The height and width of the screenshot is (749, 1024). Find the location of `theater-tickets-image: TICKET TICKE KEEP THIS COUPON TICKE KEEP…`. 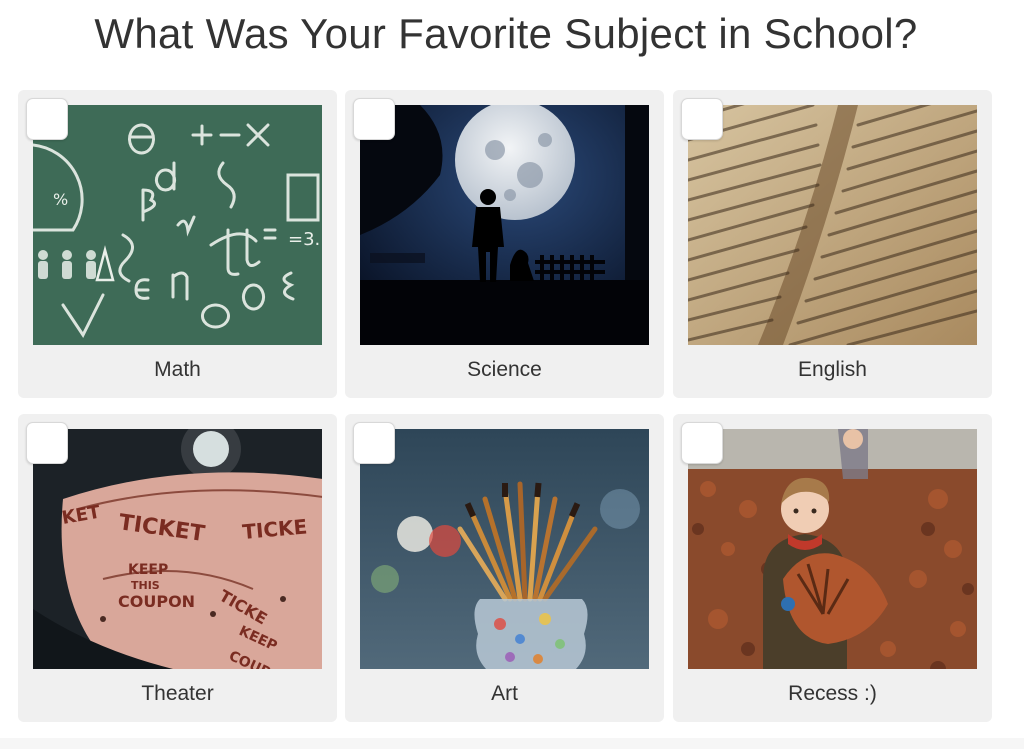

theater-tickets-image: TICKET TICKE KEEP THIS COUPON TICKE KEEP… is located at coordinates (177, 549).